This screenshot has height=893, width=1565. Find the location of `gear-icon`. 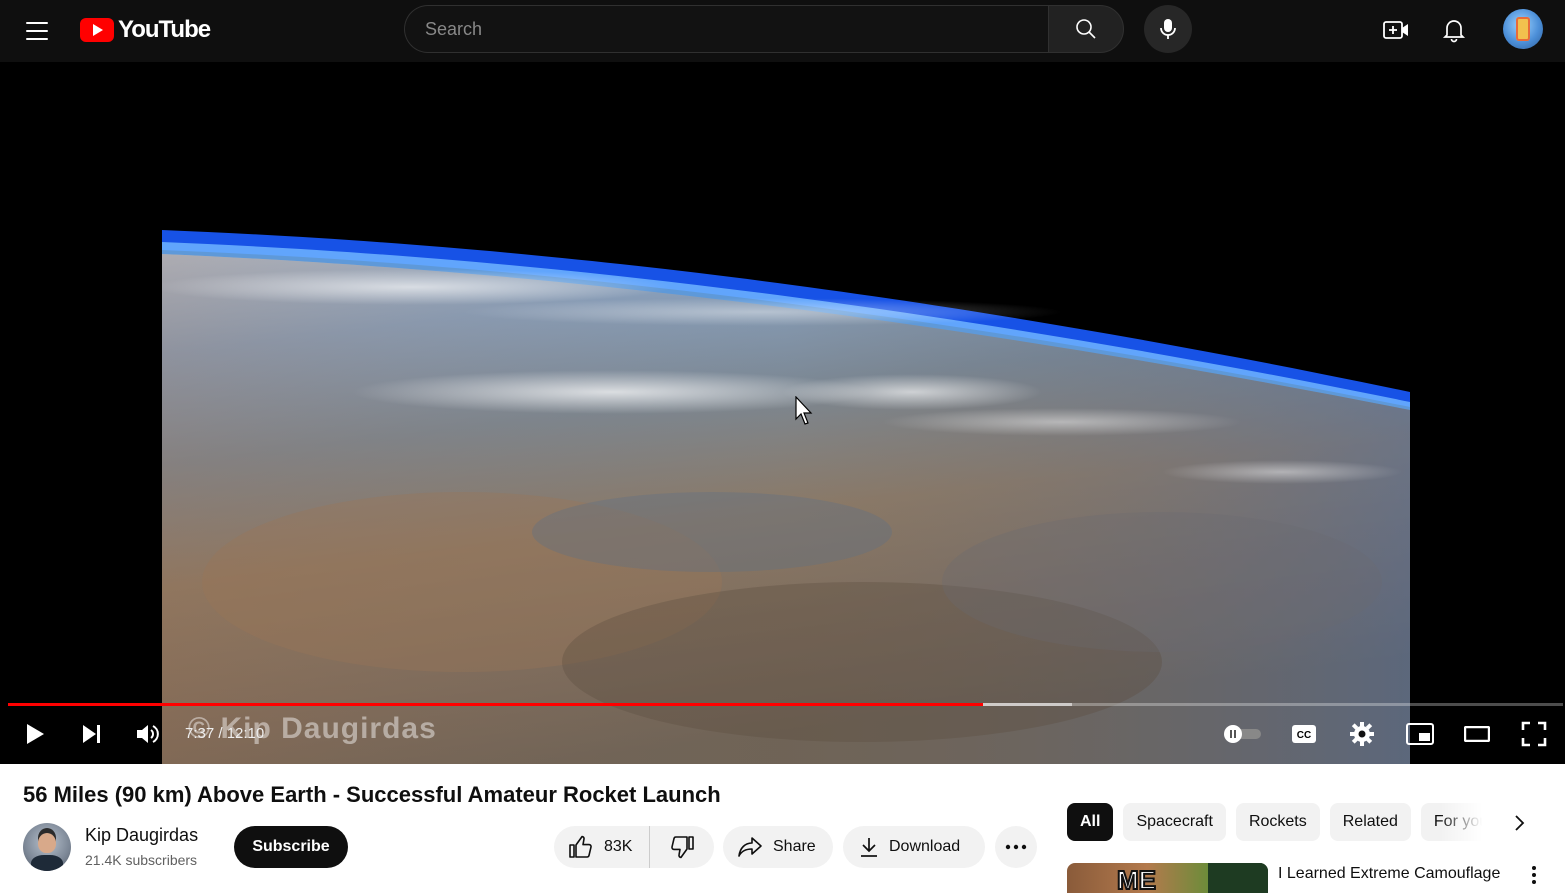

gear-icon is located at coordinates (1362, 734).